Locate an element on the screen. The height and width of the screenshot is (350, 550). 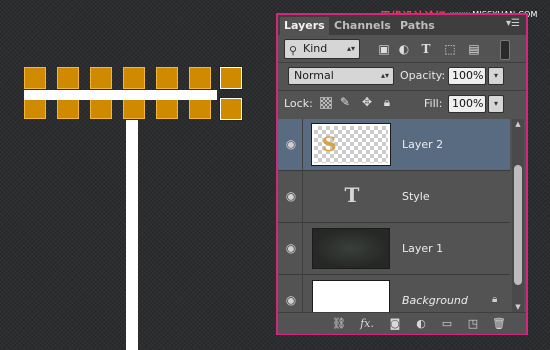
lock-image-pixels-icon: ✎ is located at coordinates (345, 102).